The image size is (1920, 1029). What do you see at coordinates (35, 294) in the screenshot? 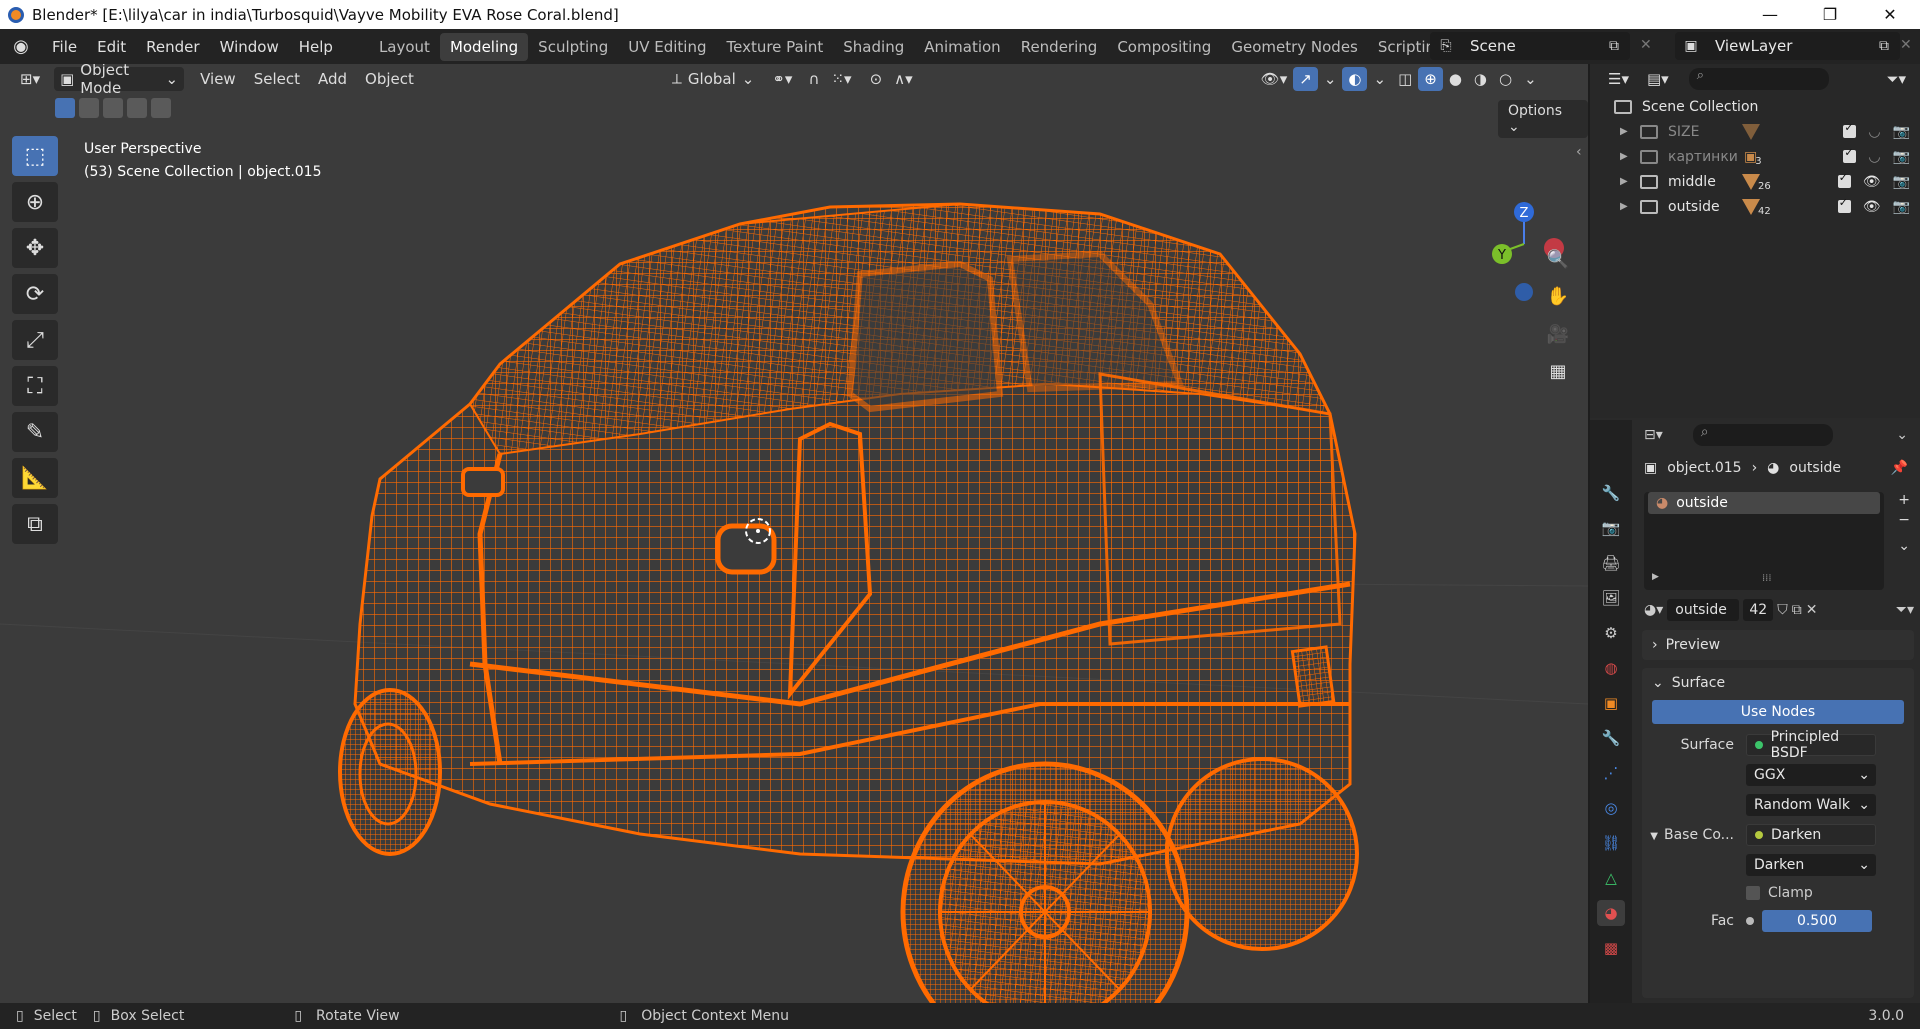
I see `rotate-tool-icon: ⟳` at bounding box center [35, 294].